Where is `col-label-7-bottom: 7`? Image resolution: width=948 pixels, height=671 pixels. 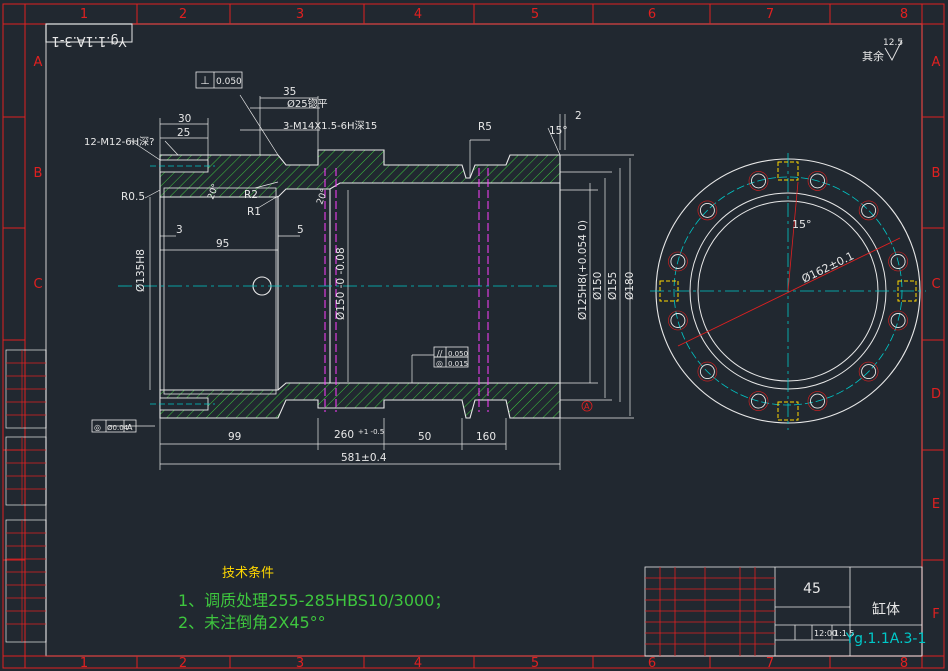
col-label-7-bottom: 7 is located at coordinates (770, 663).